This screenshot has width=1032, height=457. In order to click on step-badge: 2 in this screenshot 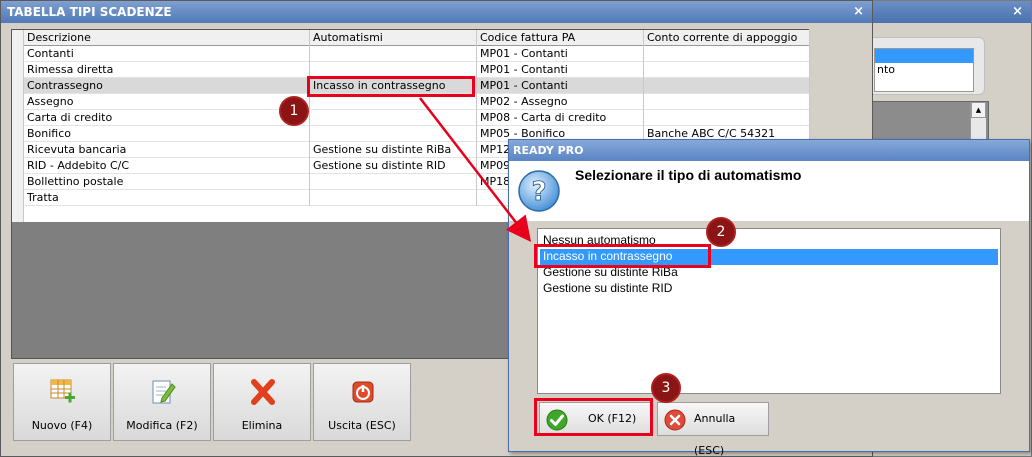, I will do `click(721, 232)`.